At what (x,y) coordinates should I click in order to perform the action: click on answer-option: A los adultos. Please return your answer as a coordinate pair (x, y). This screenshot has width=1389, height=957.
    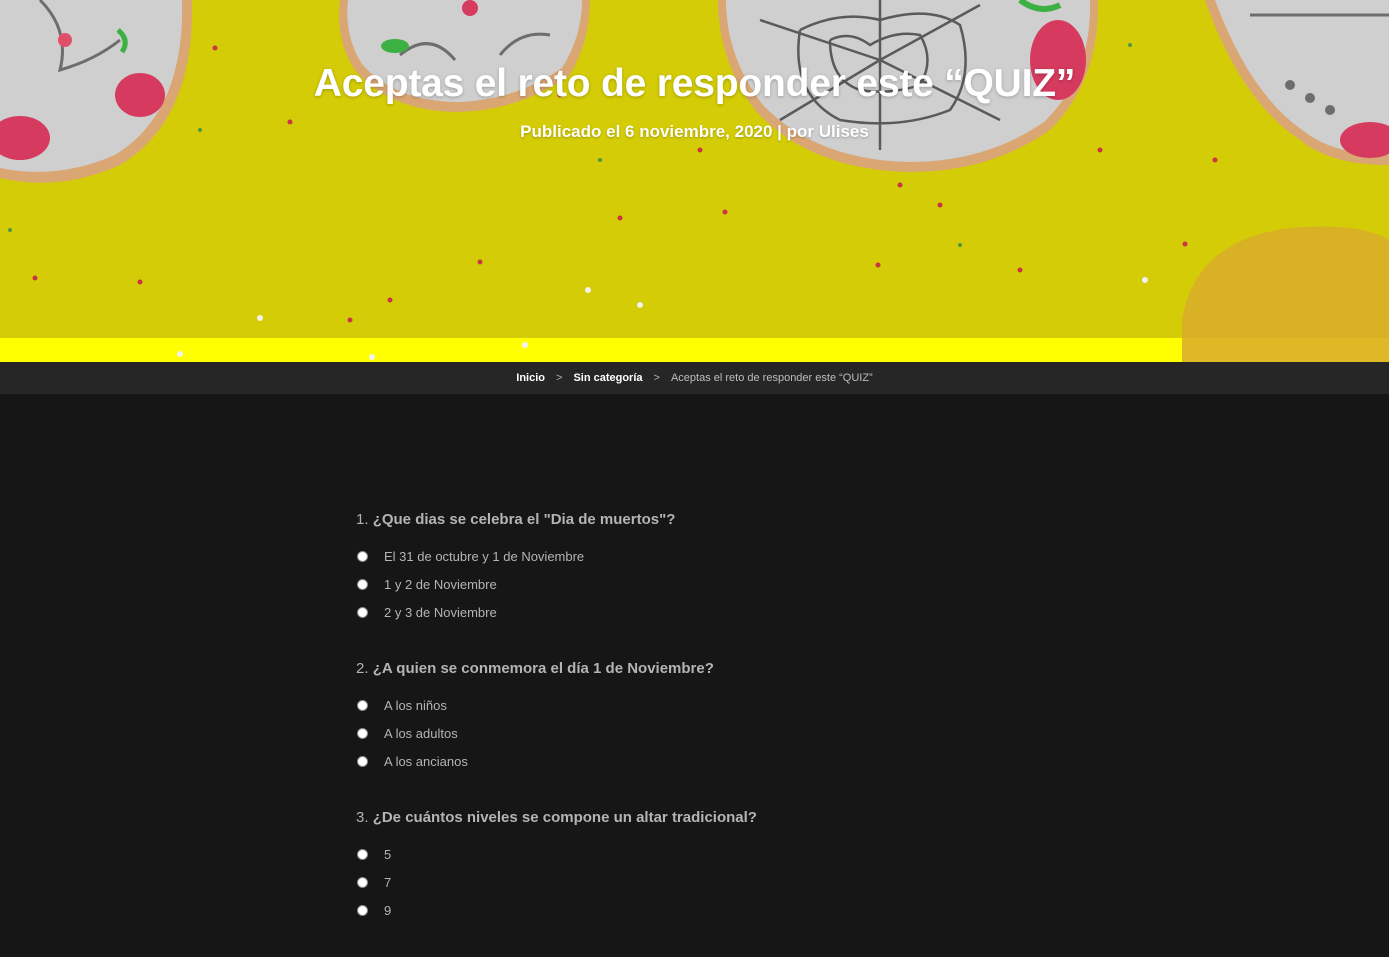
    Looking at the image, I should click on (706, 733).